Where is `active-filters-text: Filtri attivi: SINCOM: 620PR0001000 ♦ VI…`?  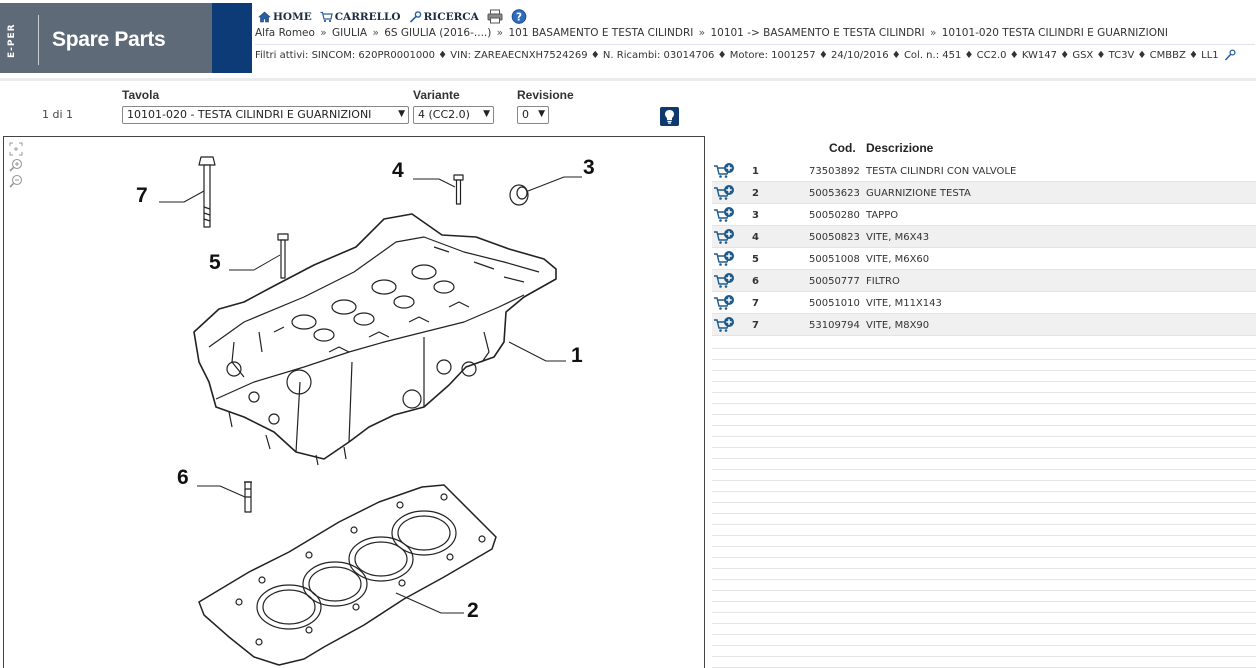 active-filters-text: Filtri attivi: SINCOM: 620PR0001000 ♦ VI… is located at coordinates (737, 55).